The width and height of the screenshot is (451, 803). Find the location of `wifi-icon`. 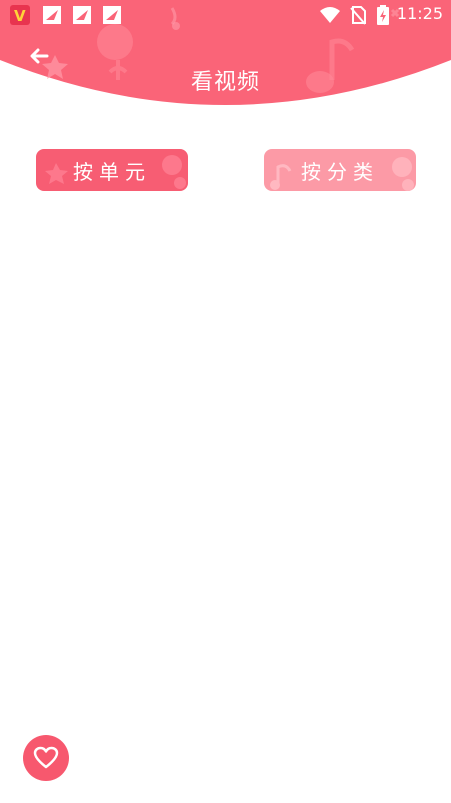

wifi-icon is located at coordinates (330, 15).